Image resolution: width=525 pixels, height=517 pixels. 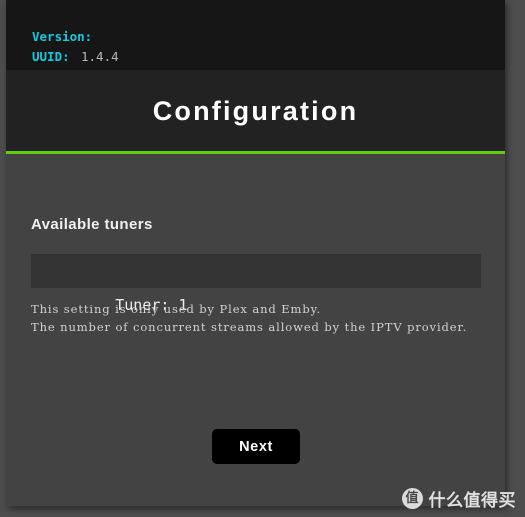 I want to click on title-band: Configuration, so click(x=255, y=110).